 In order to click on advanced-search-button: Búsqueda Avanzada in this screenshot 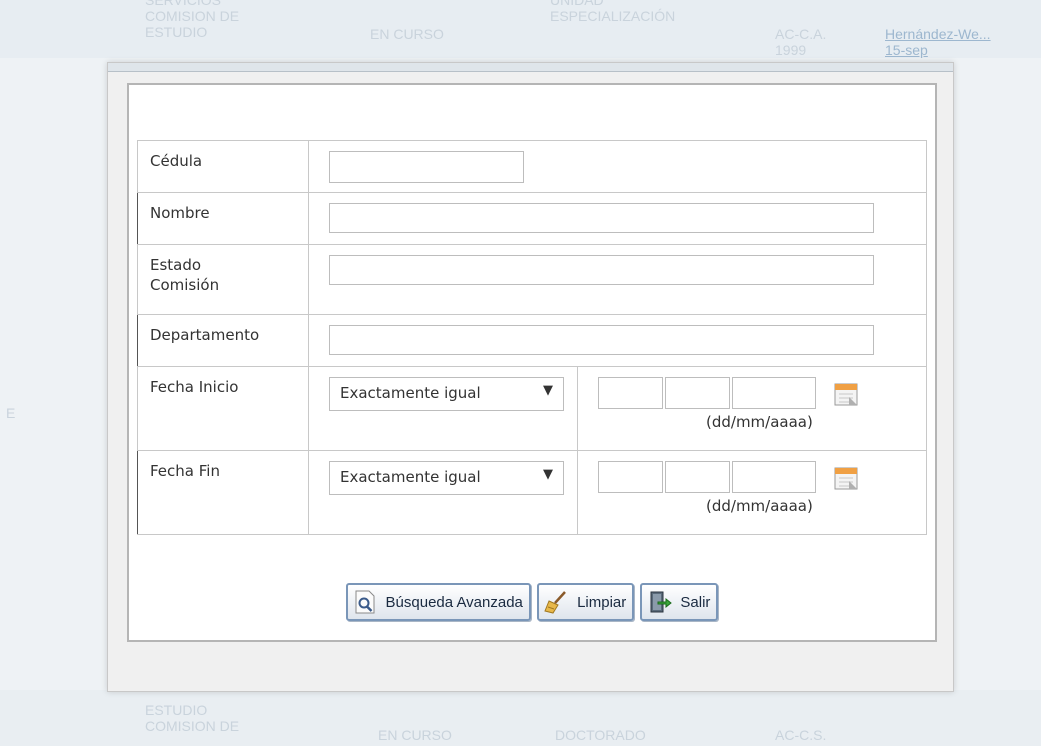, I will do `click(438, 602)`.